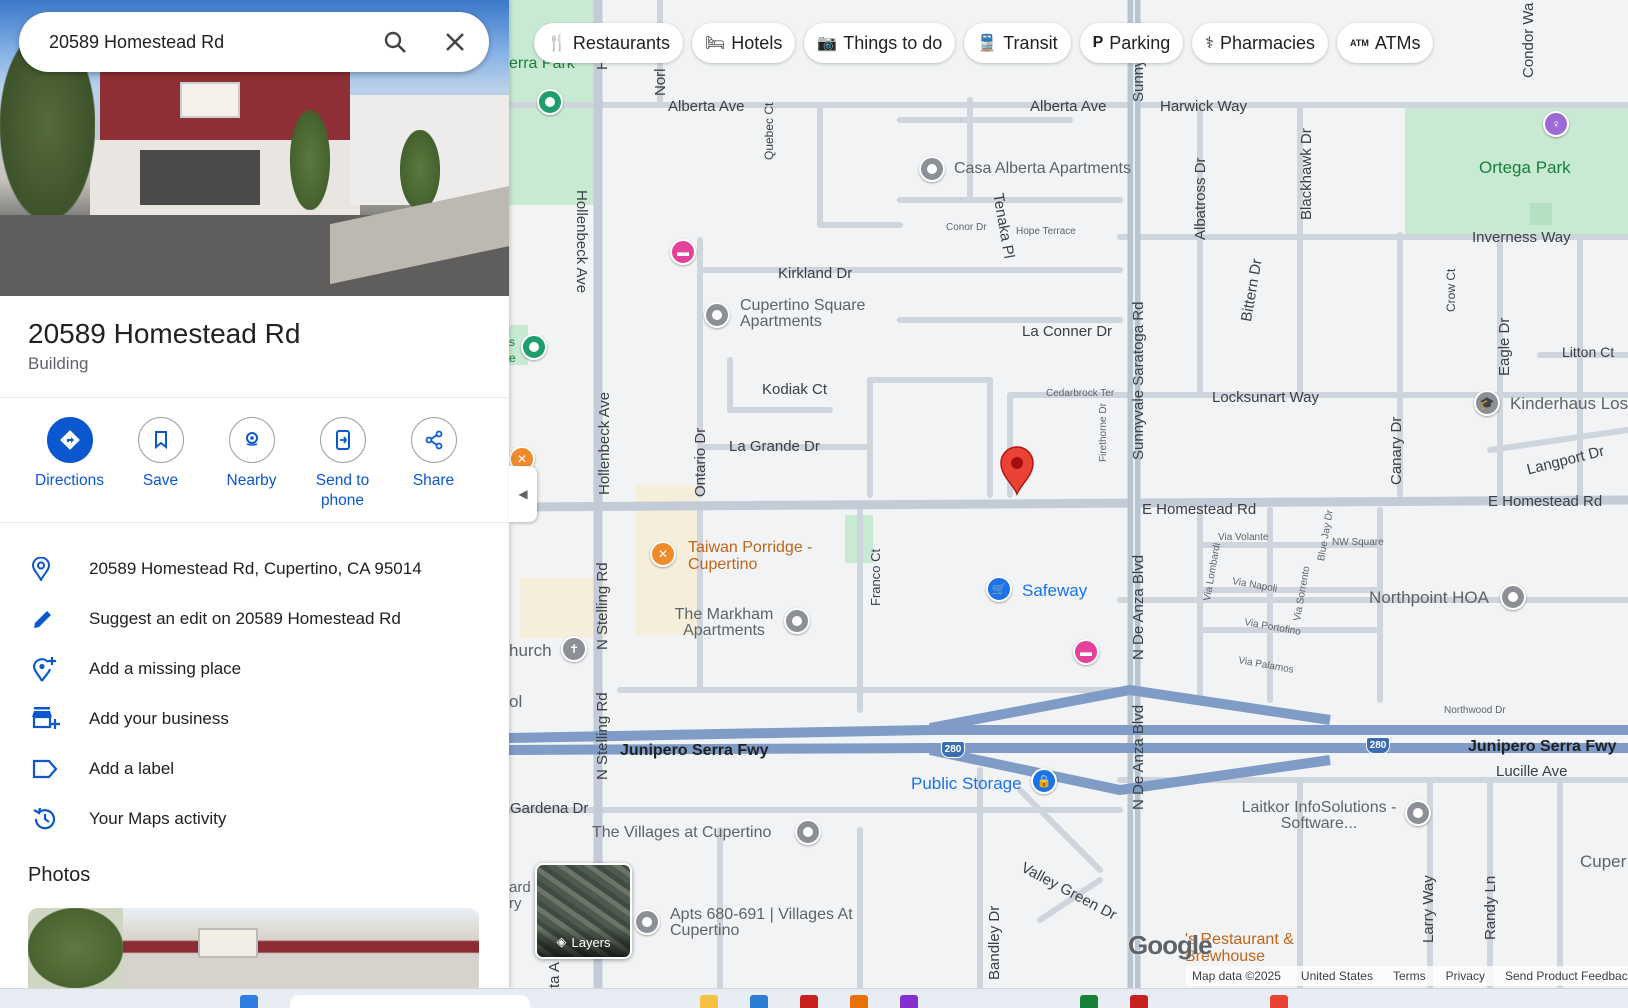 This screenshot has width=1628, height=1008. Describe the element at coordinates (69, 464) in the screenshot. I see `directions-button: Directions` at that location.